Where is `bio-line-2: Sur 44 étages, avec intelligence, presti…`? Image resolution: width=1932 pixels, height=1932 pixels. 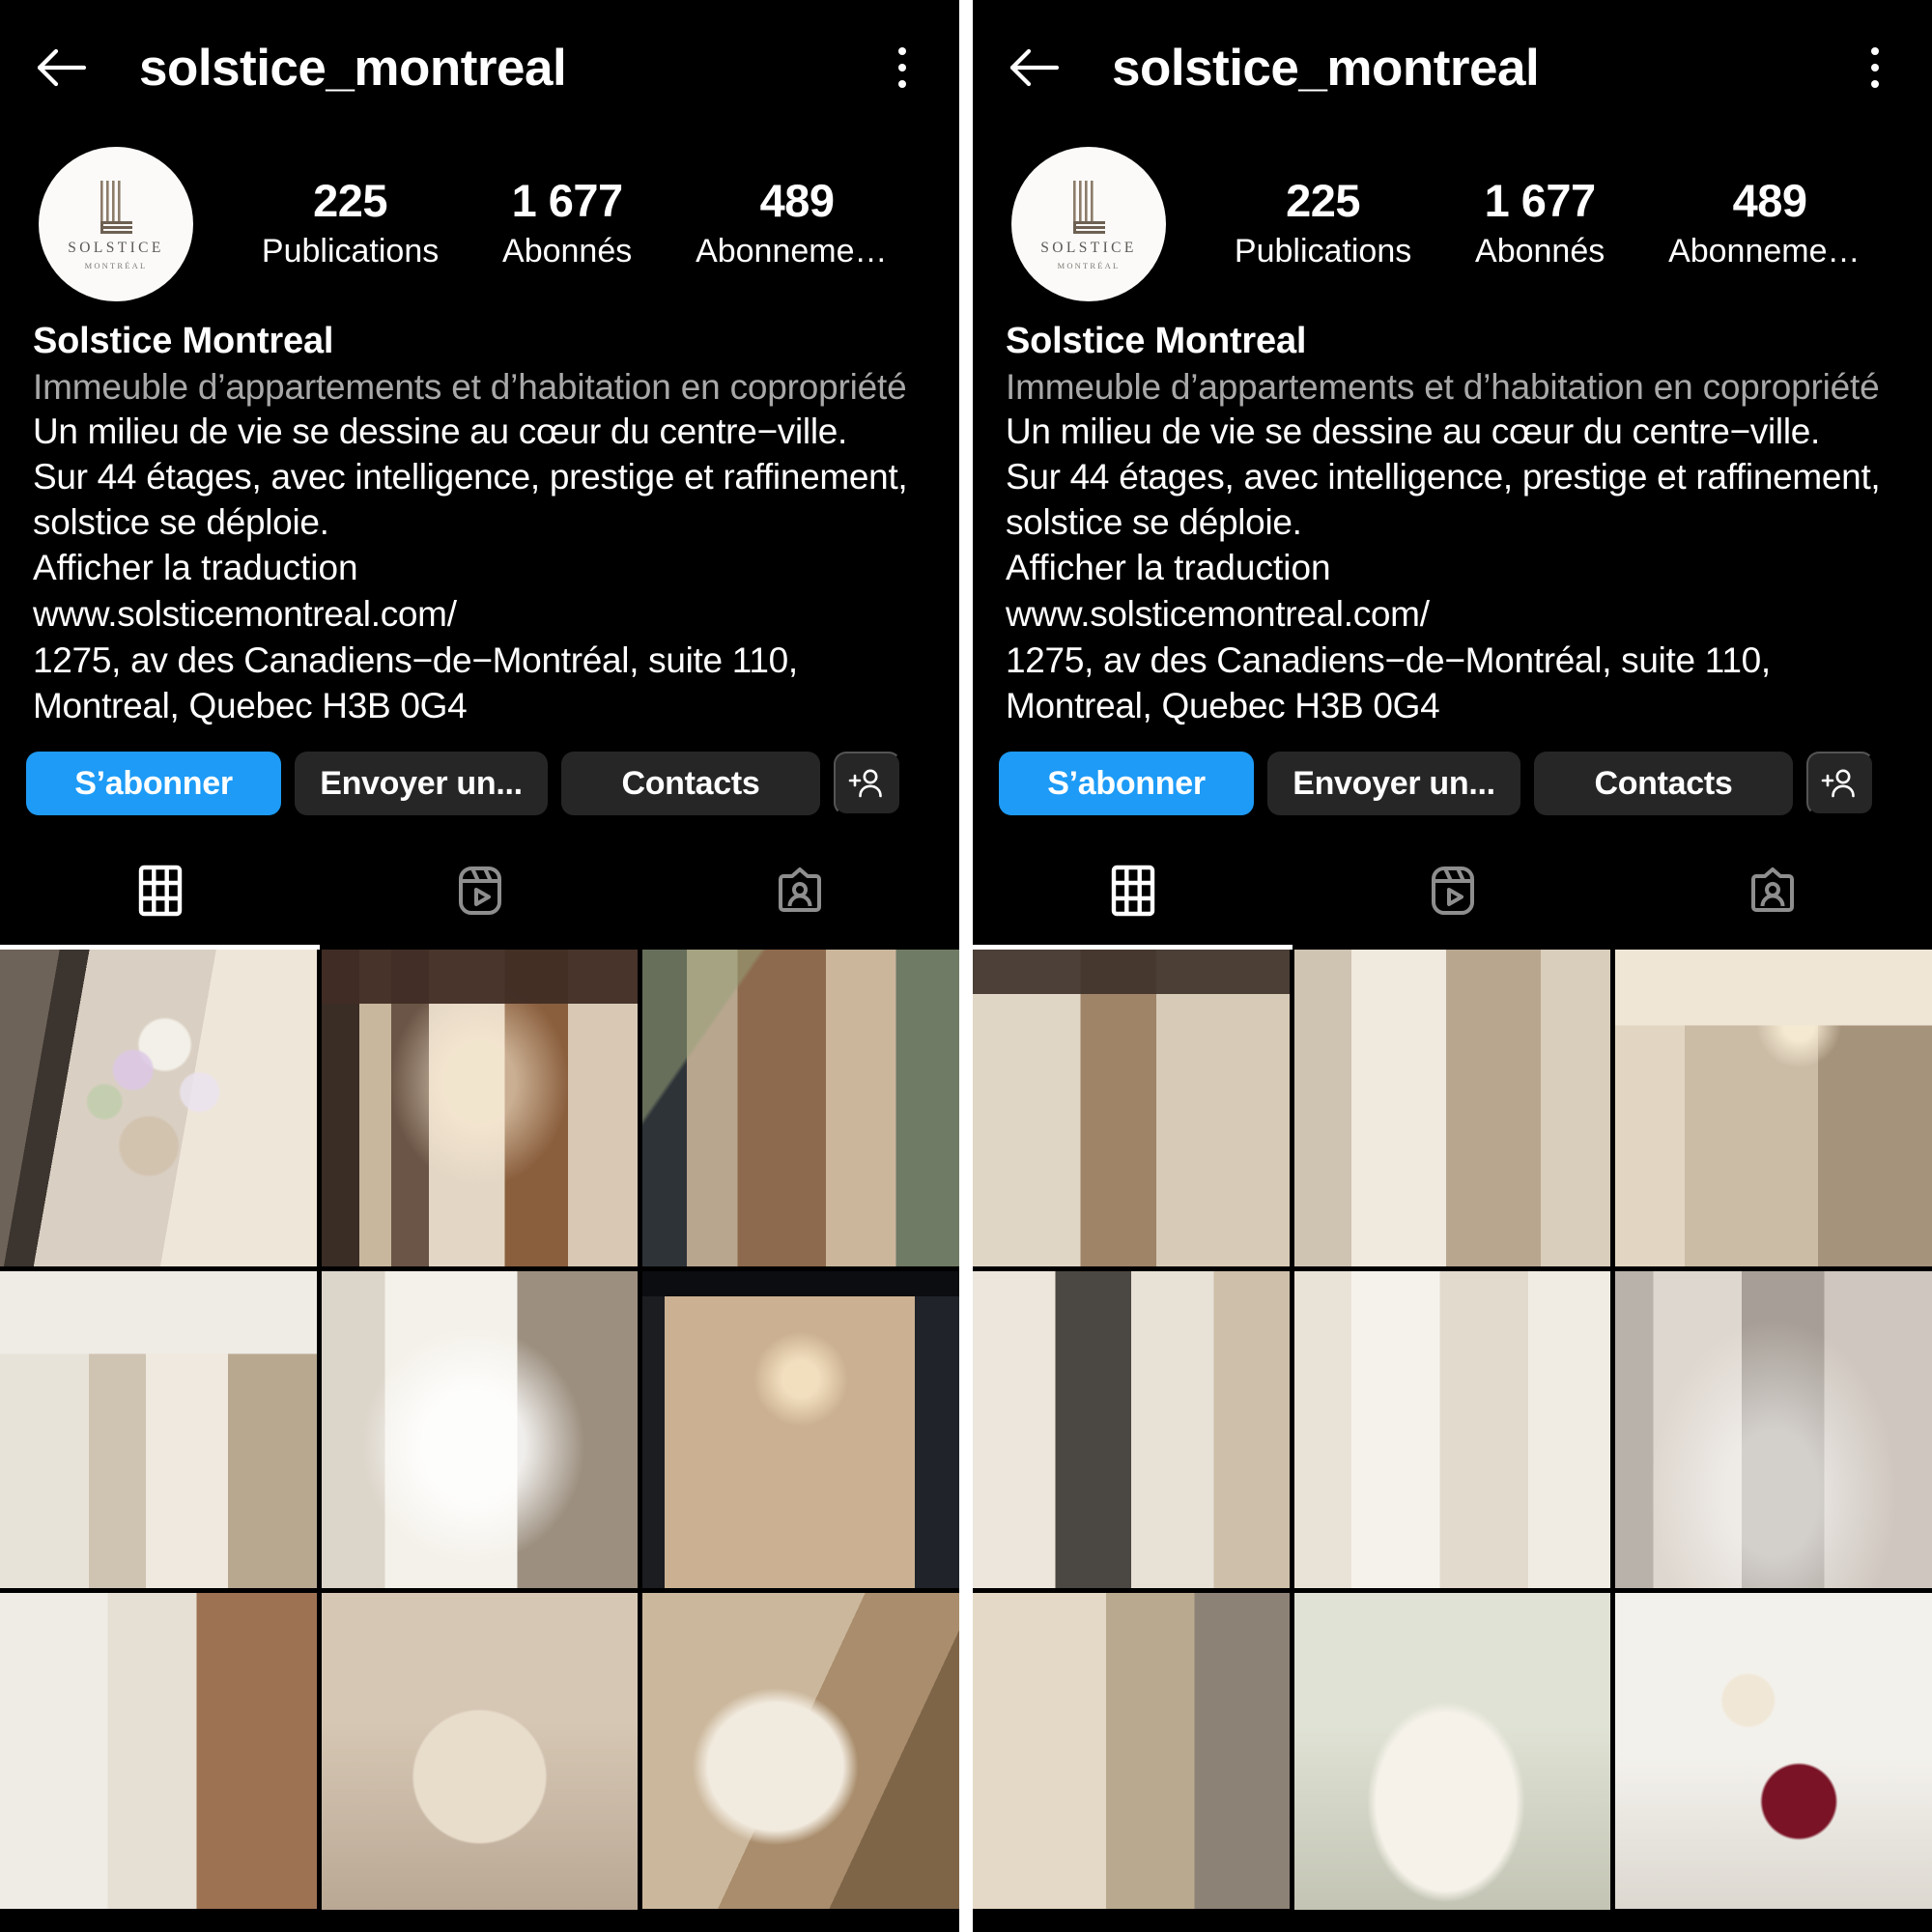
bio-line-2: Sur 44 étages, avec intelligence, presti… is located at coordinates (1443, 477).